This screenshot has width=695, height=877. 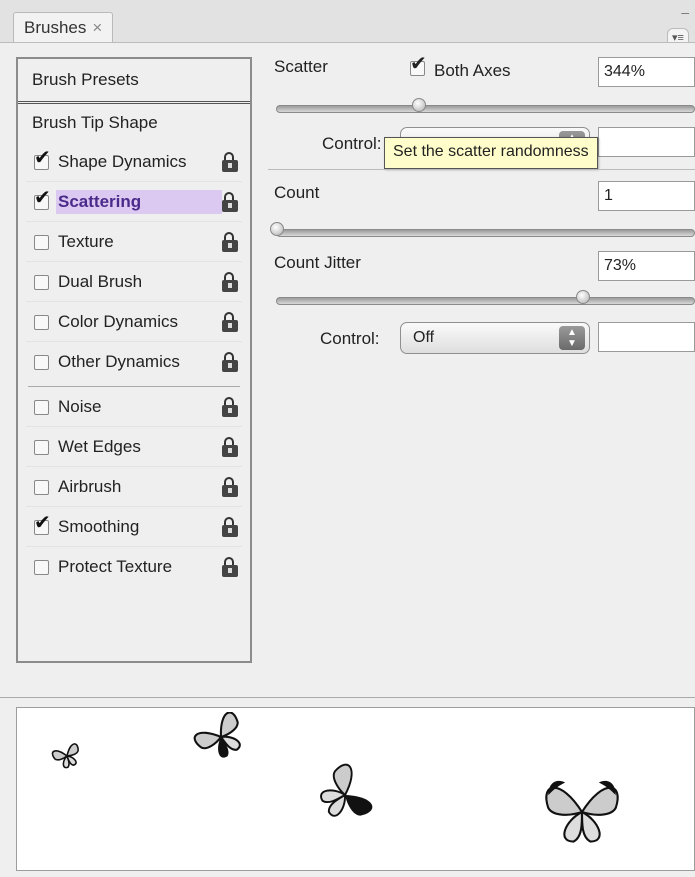 I want to click on count-jitter-slider, so click(x=485, y=301).